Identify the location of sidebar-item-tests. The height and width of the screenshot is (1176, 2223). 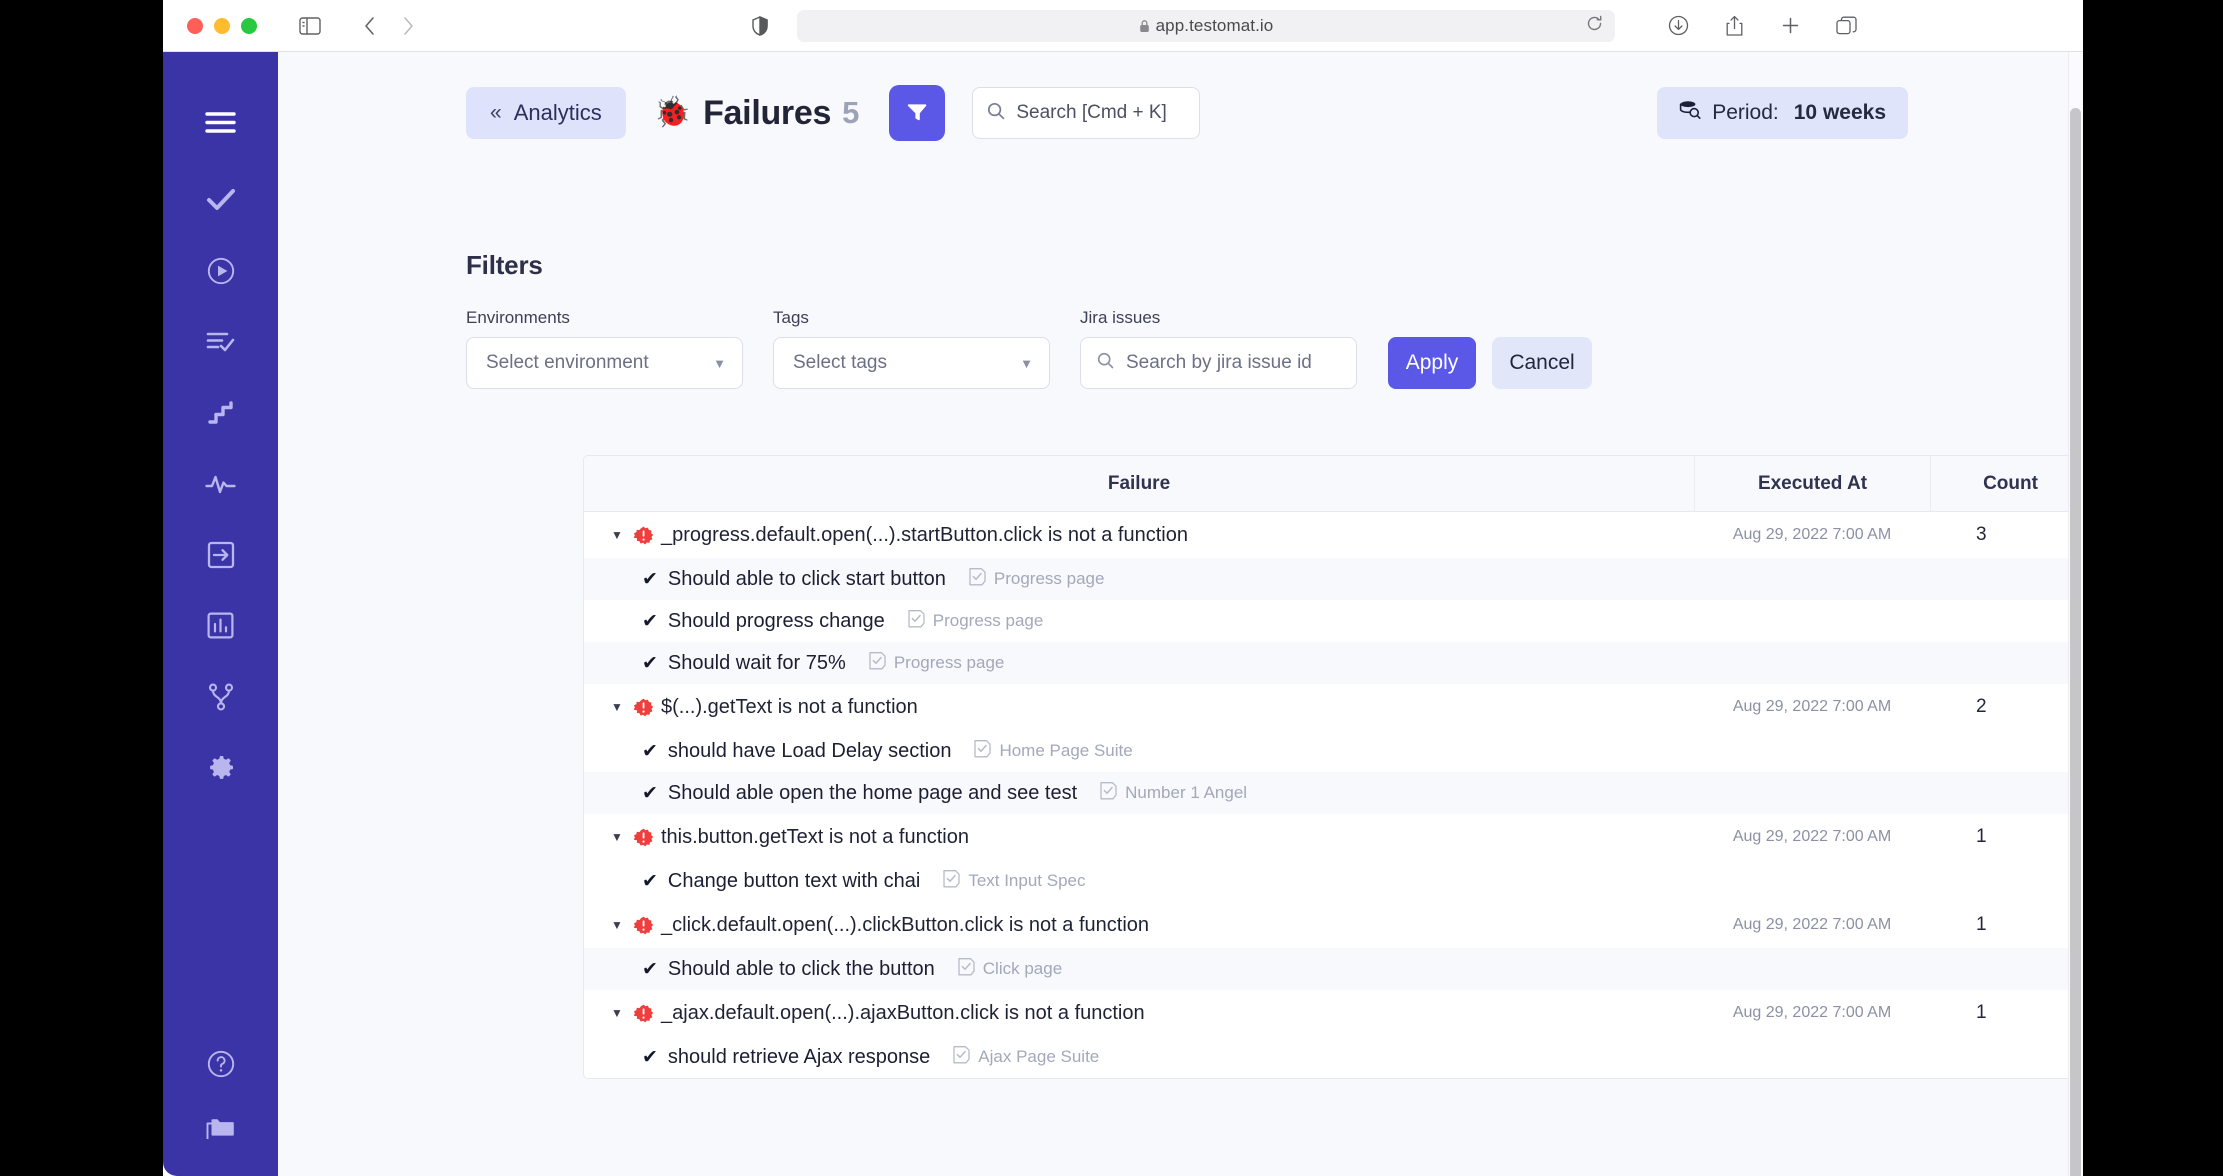
(220, 202).